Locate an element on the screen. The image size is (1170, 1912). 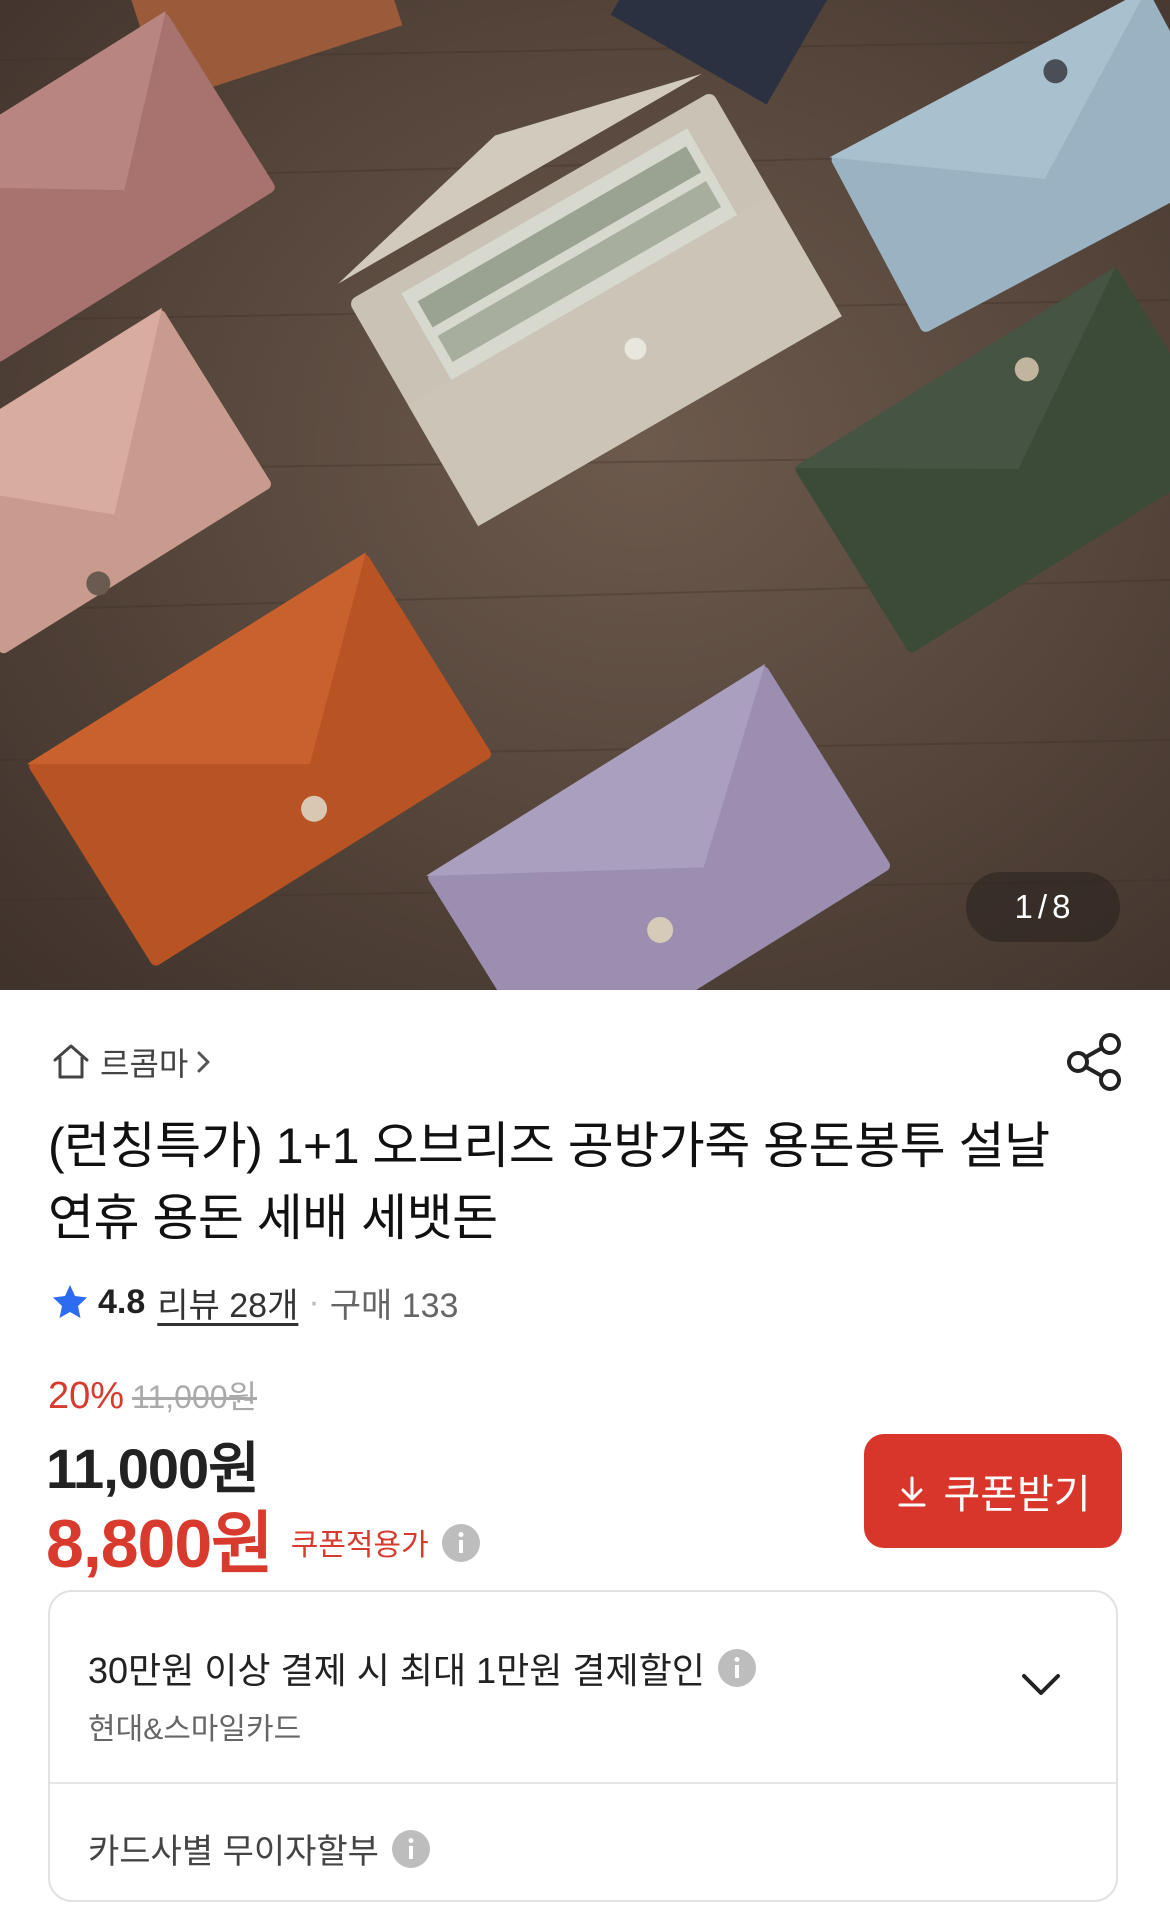
coupon-price-label: 쿠폰적용가 is located at coordinates (359, 1545).